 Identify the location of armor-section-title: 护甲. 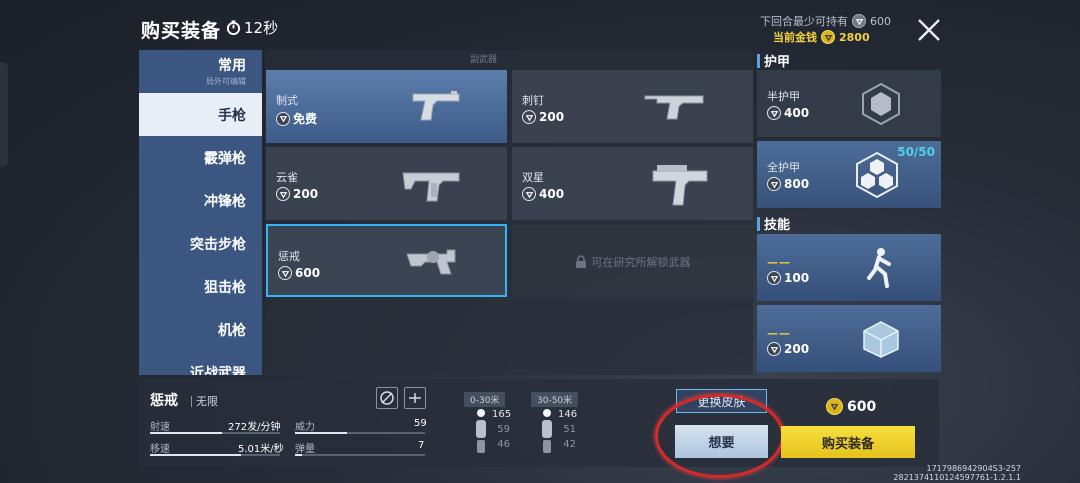
(773, 60).